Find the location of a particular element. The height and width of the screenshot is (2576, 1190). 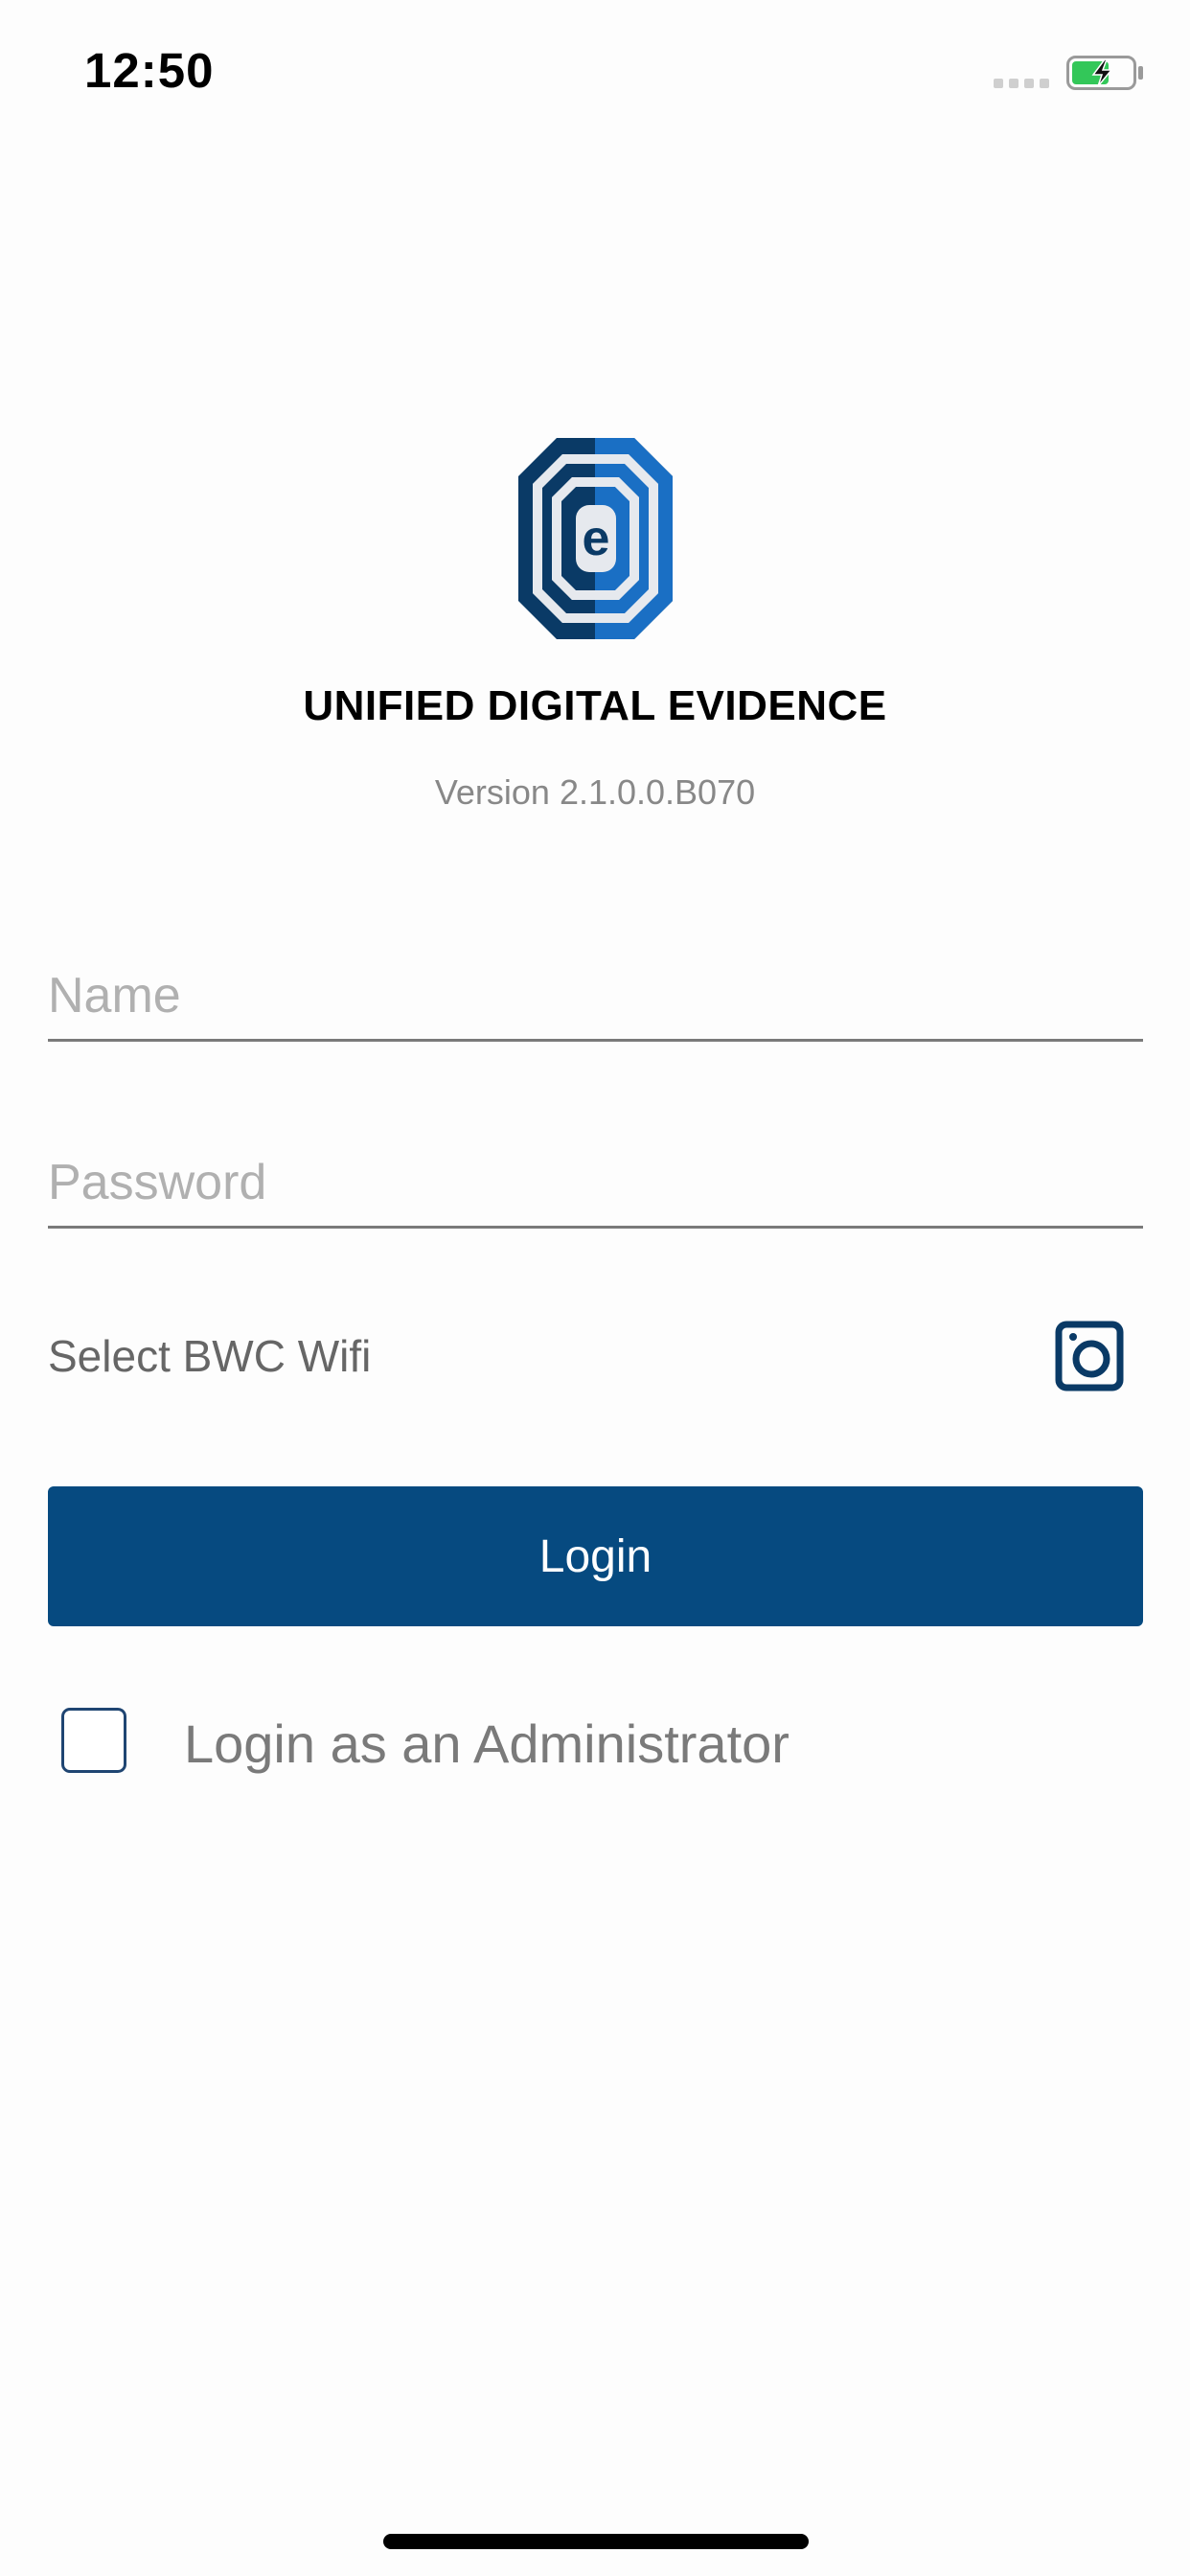

admin-checkbox is located at coordinates (93, 1740).